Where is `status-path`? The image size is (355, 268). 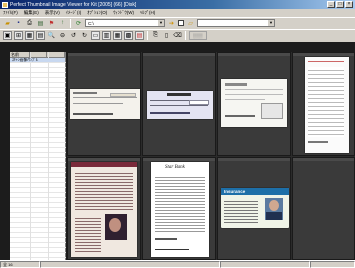 status-path is located at coordinates (265, 264).